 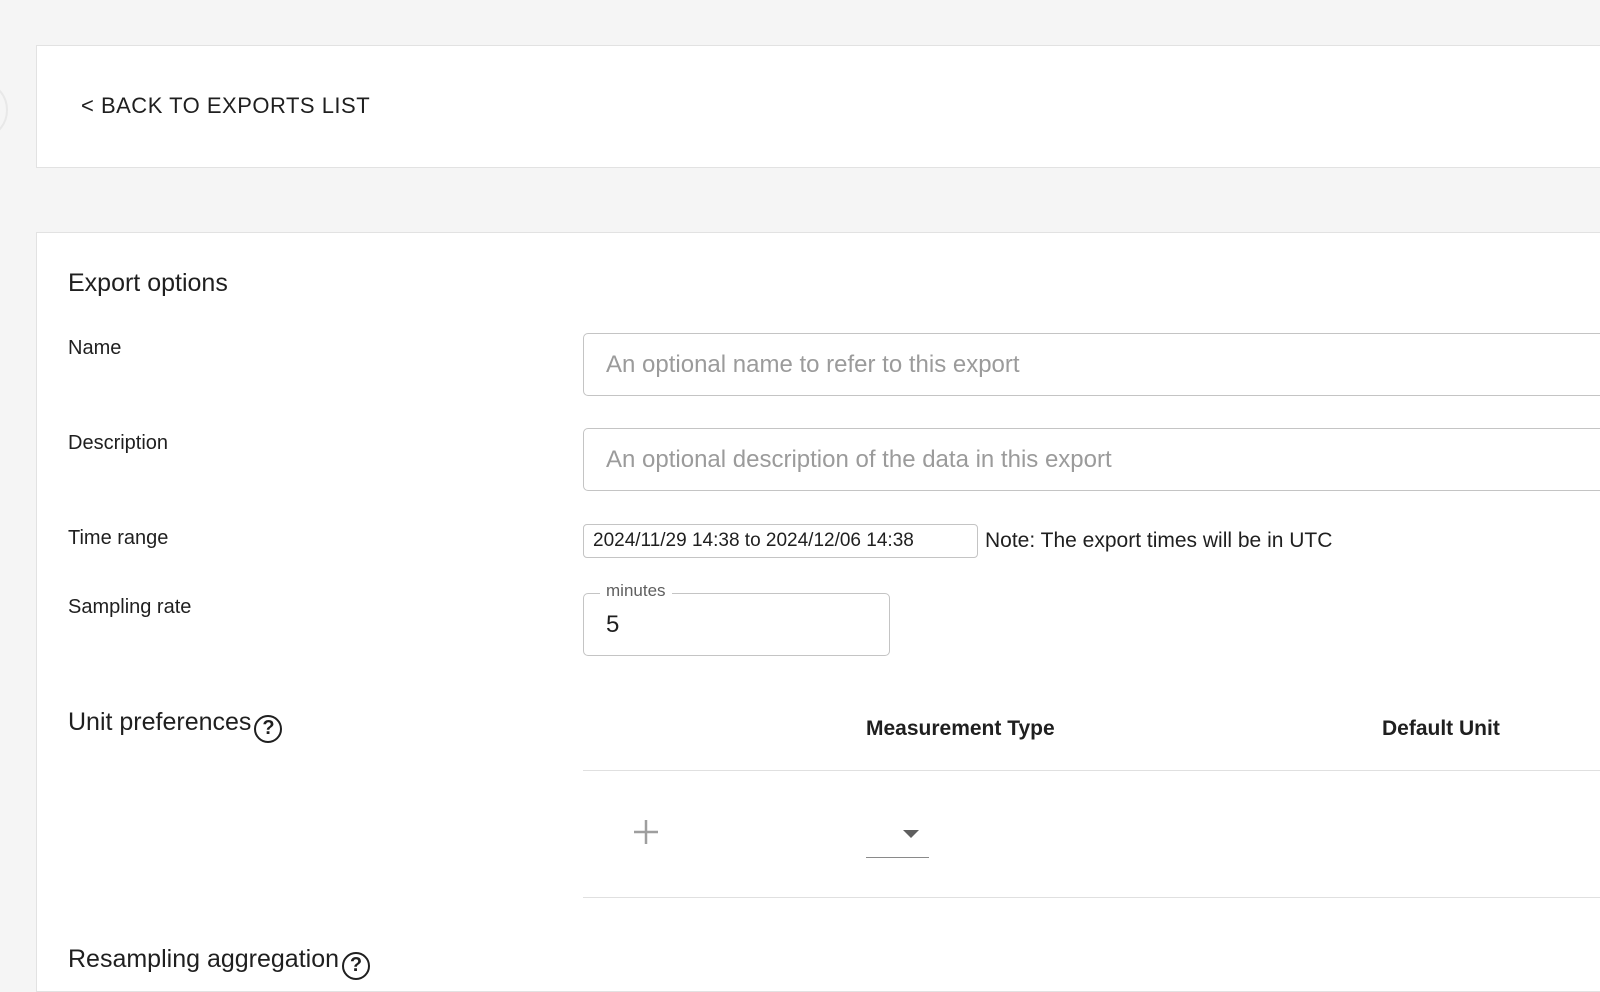 What do you see at coordinates (780, 541) in the screenshot?
I see `time-range-input` at bounding box center [780, 541].